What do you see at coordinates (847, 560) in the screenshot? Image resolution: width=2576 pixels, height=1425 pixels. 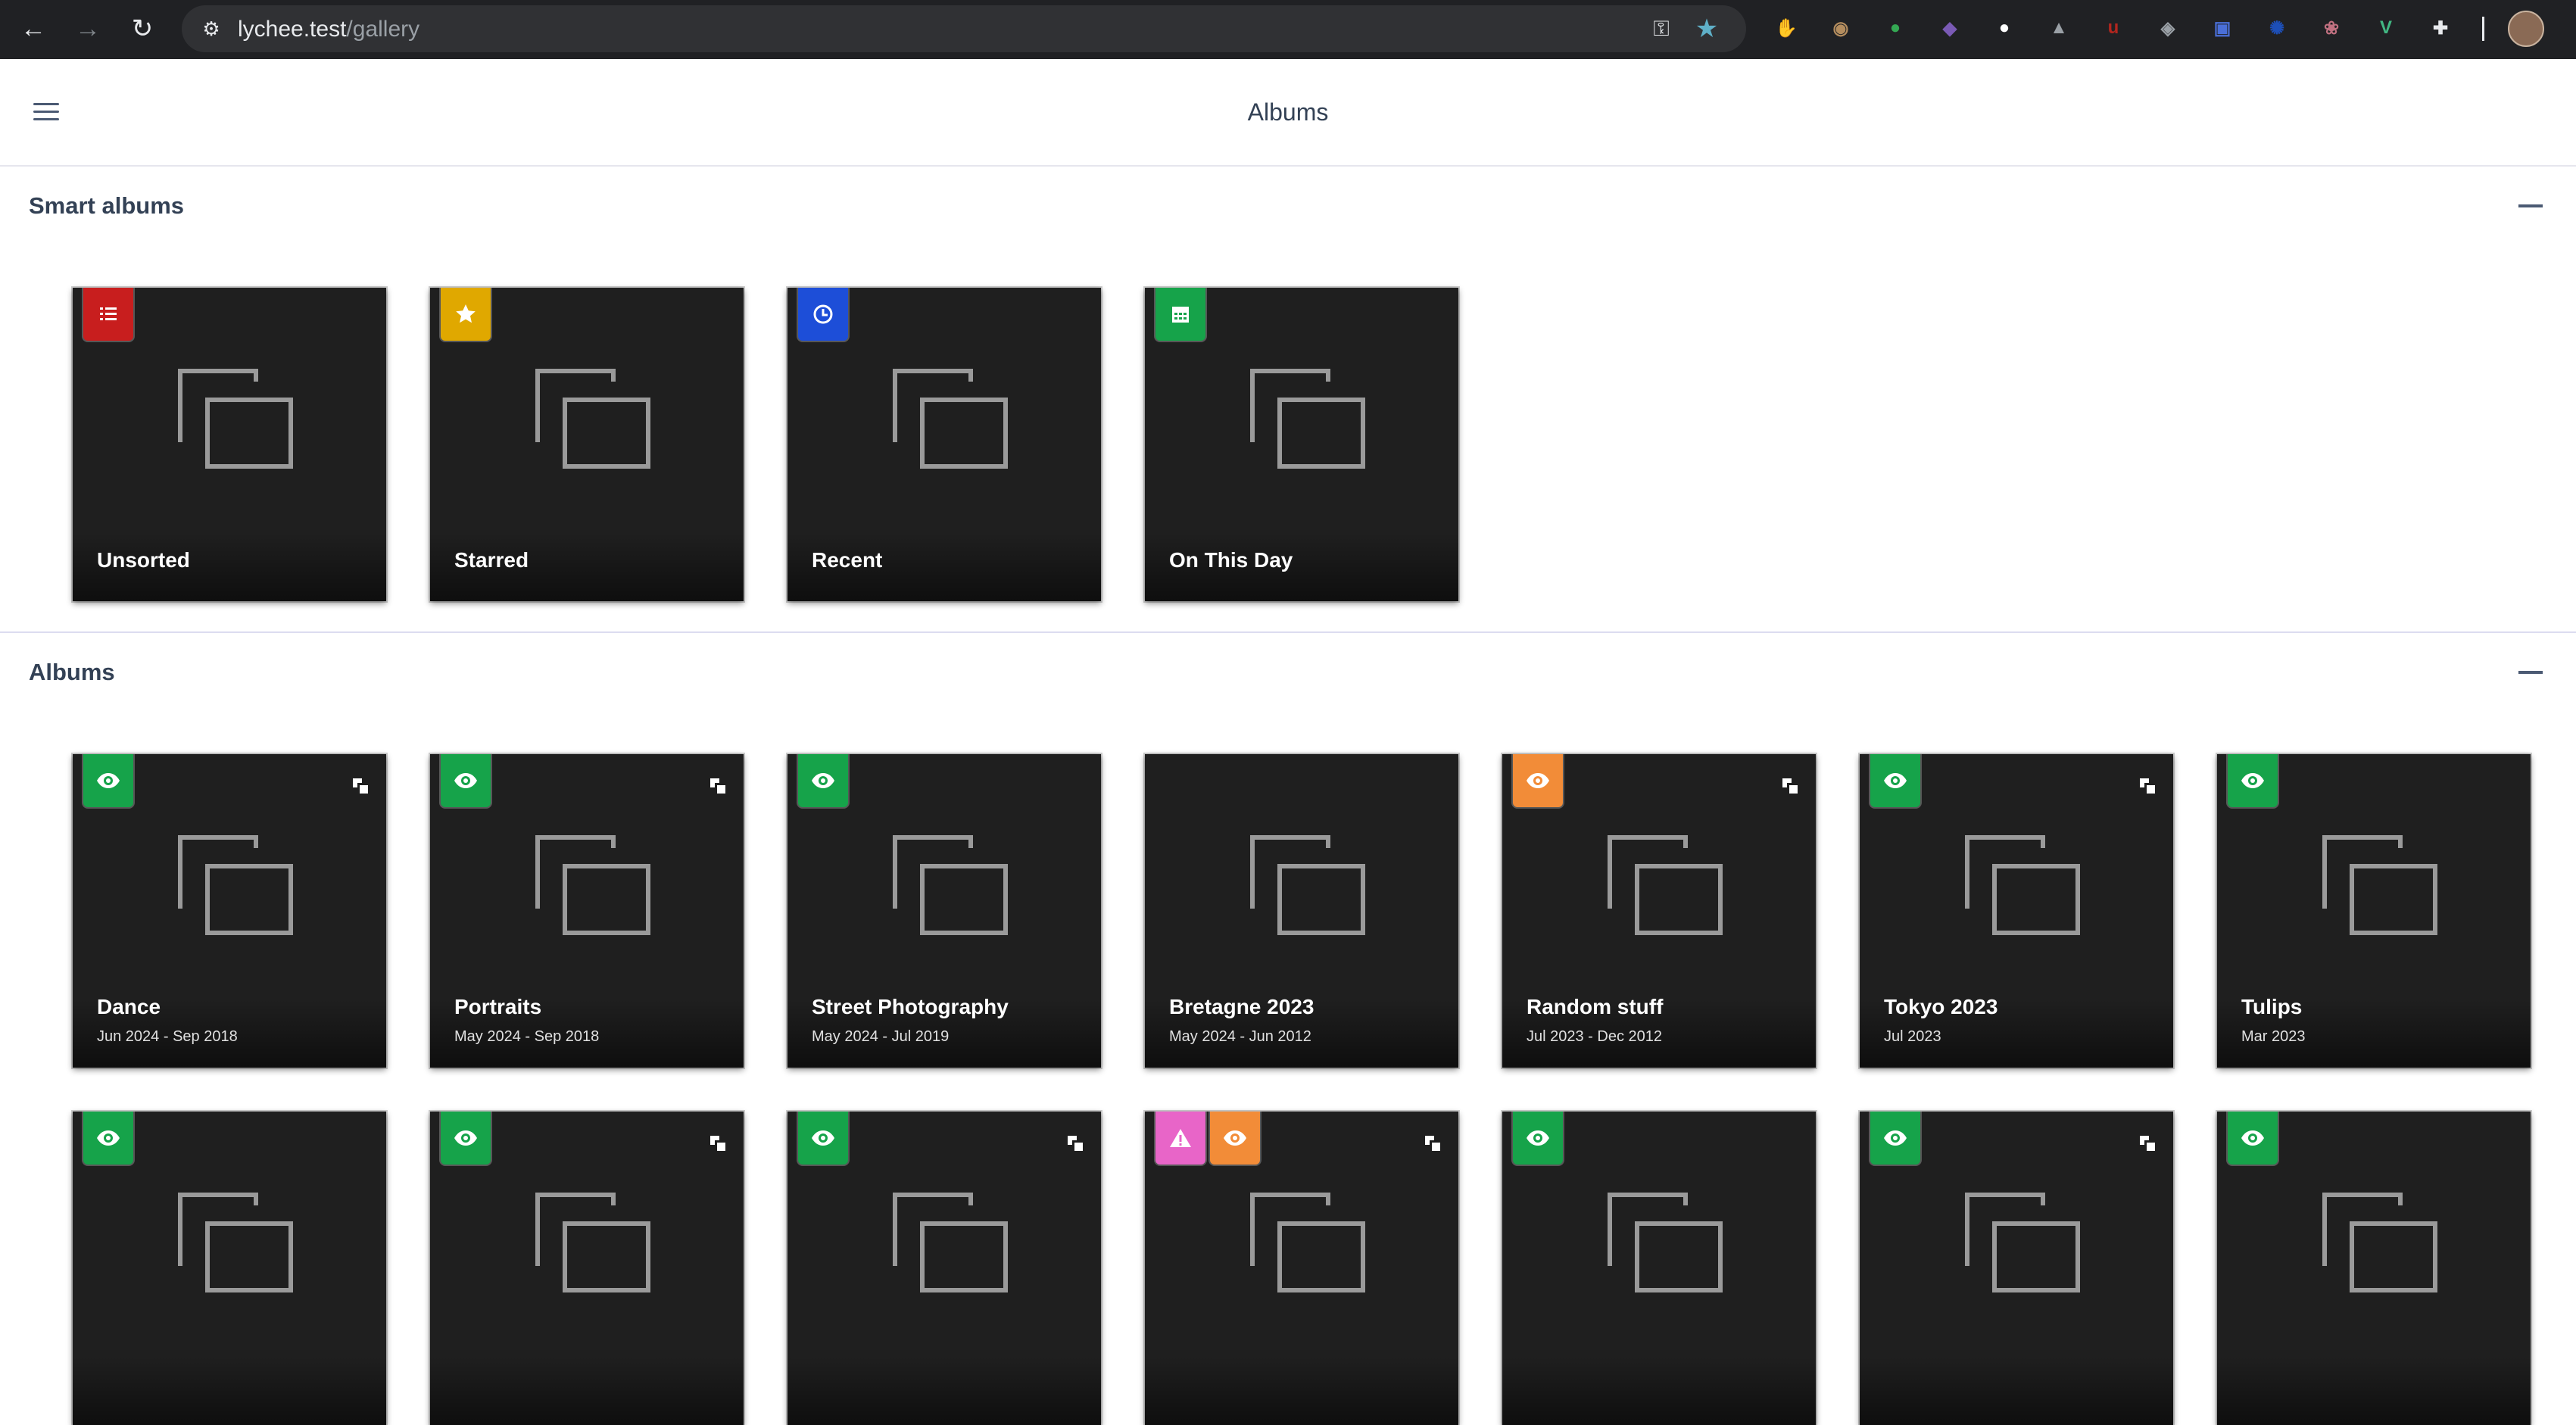 I see `album-title: Recent` at bounding box center [847, 560].